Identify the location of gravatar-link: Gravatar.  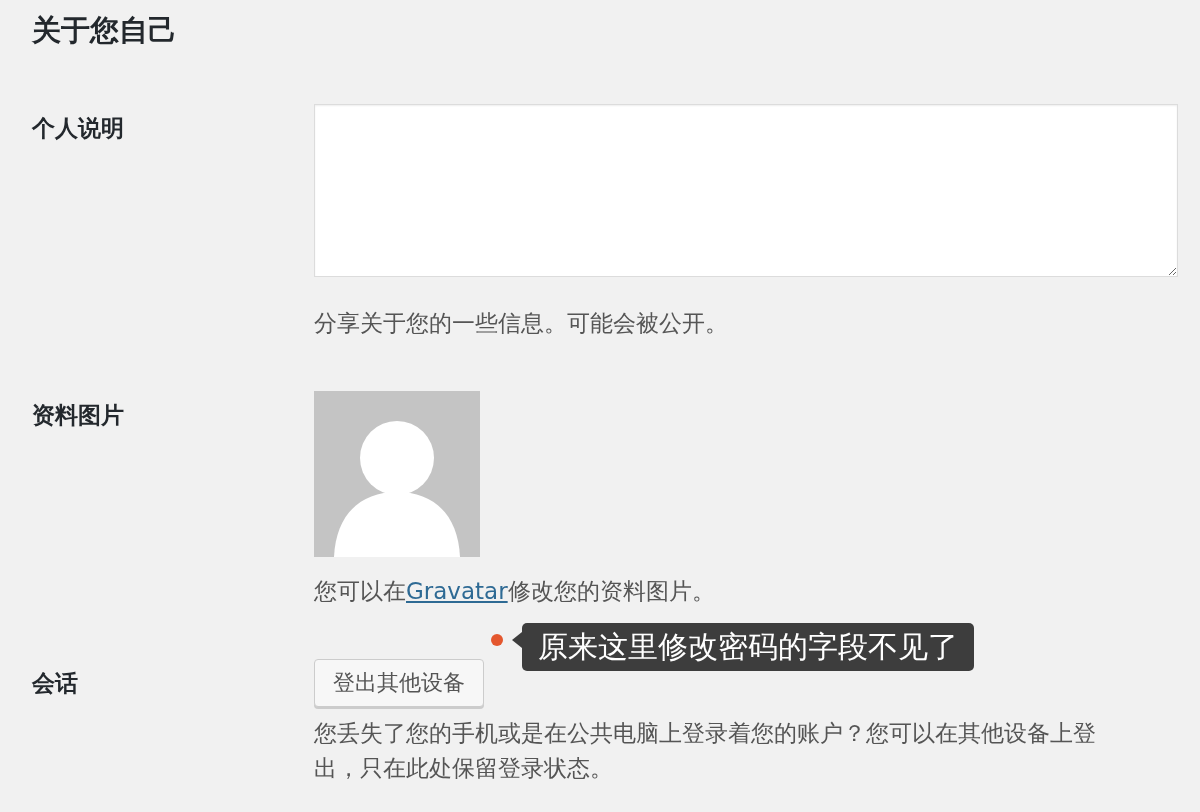
(457, 591).